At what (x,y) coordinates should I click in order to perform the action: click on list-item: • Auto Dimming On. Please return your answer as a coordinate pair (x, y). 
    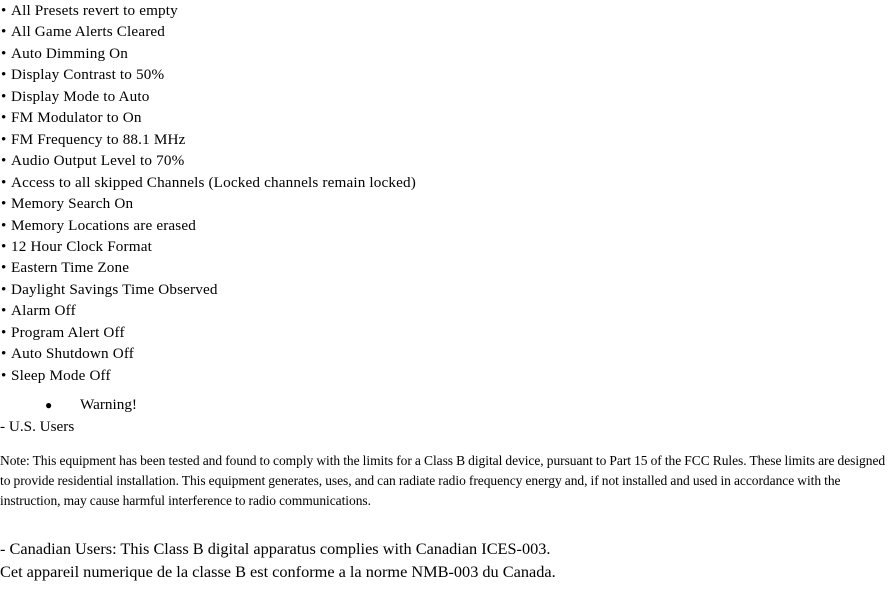
    Looking at the image, I should click on (444, 53).